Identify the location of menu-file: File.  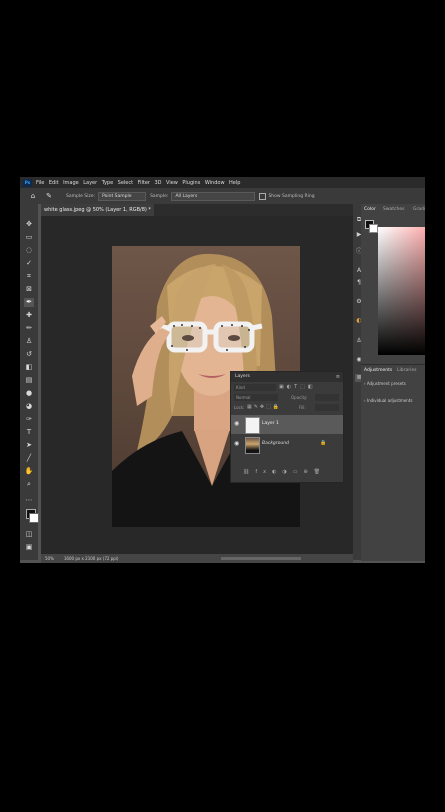
(40, 183).